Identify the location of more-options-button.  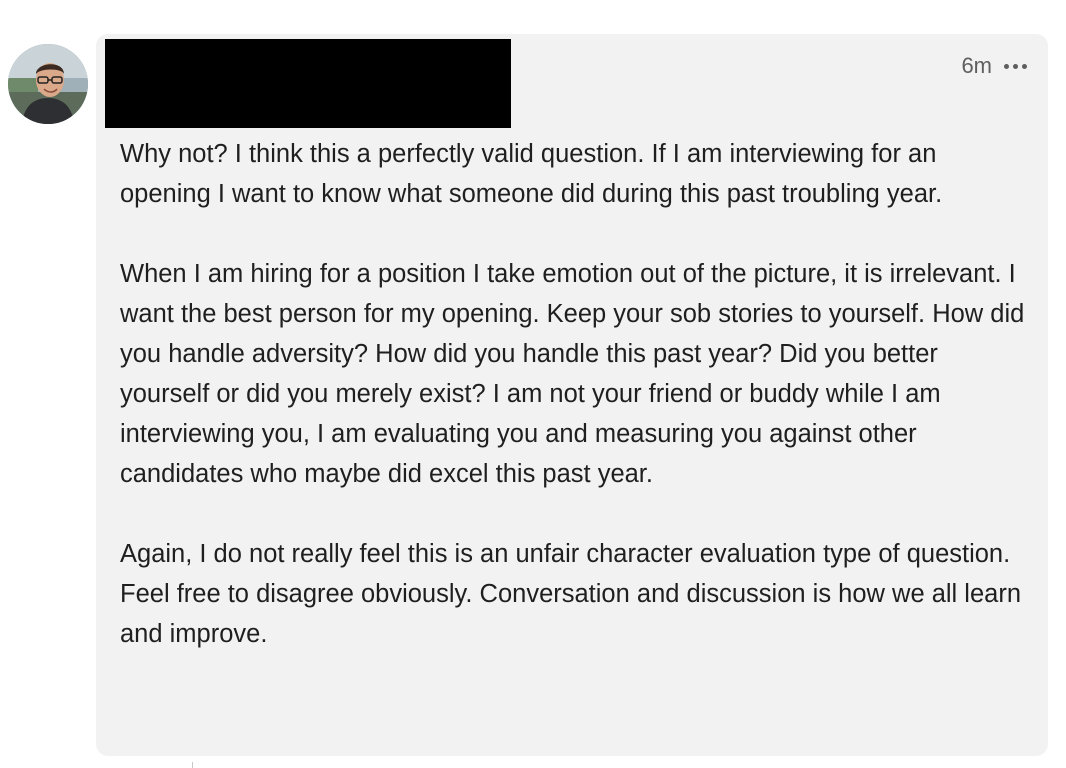
(1015, 66).